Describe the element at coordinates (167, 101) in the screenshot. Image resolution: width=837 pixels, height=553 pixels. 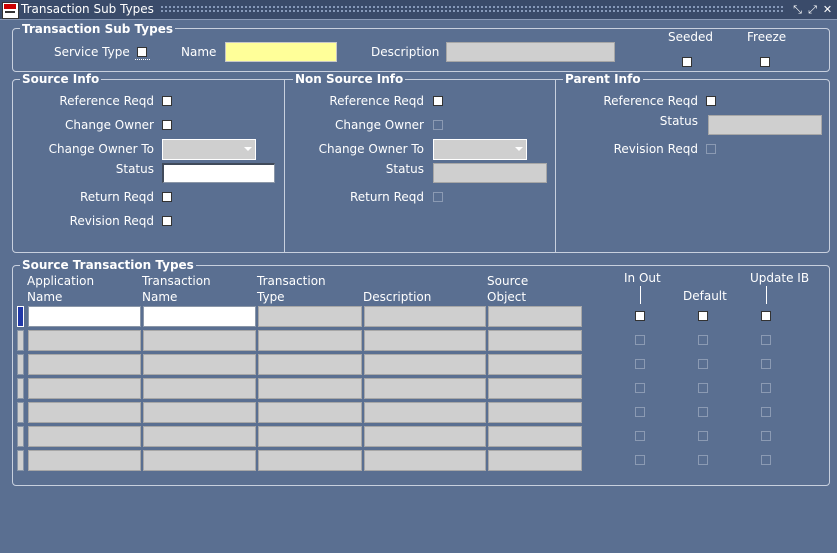
I see `src-reference-reqd-checkbox` at that location.